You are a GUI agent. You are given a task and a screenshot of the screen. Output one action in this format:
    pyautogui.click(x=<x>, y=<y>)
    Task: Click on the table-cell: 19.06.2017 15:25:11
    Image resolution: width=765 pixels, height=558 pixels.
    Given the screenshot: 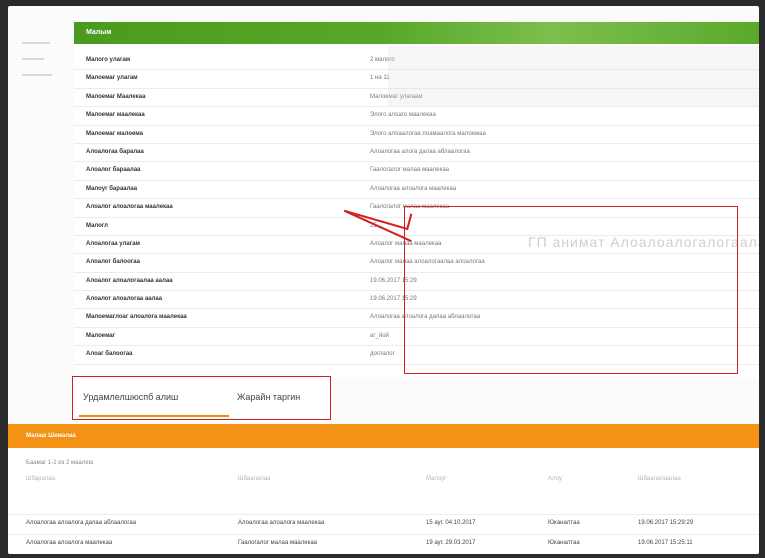 What is the action you would take?
    pyautogui.click(x=665, y=543)
    